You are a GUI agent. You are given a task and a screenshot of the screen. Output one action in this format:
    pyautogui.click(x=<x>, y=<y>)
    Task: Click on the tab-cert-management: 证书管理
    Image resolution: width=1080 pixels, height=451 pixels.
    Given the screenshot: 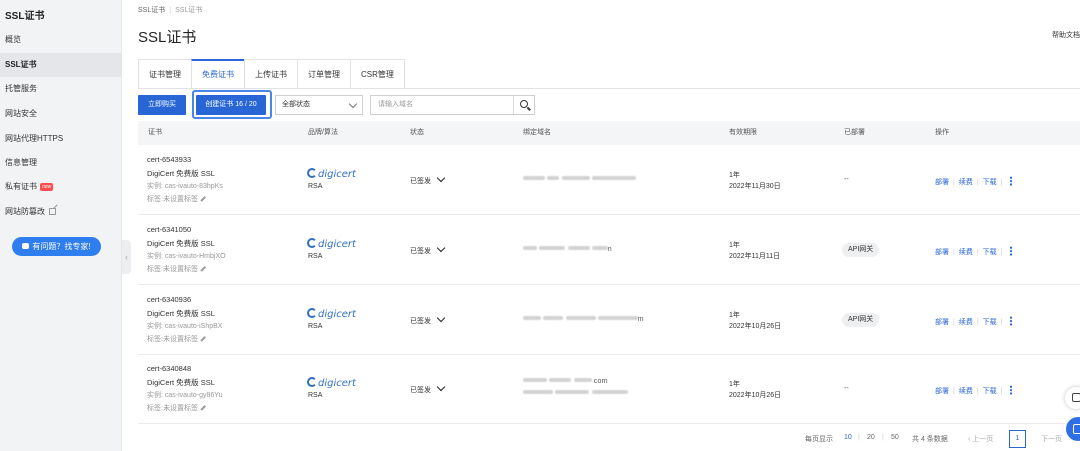 What is the action you would take?
    pyautogui.click(x=164, y=74)
    